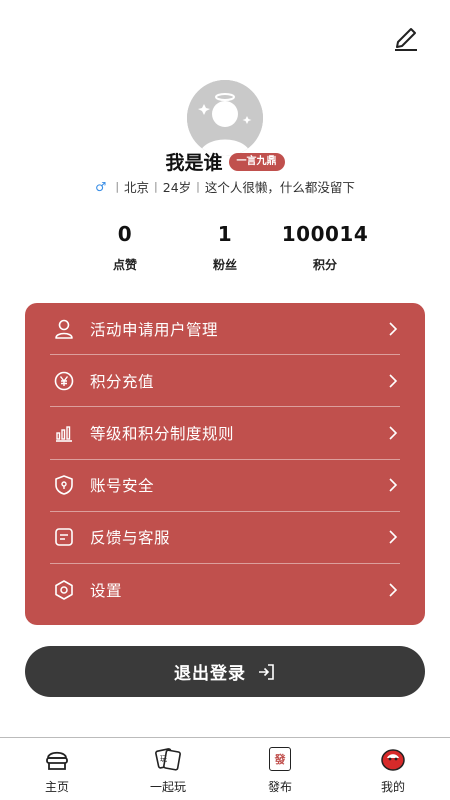 The width and height of the screenshot is (450, 800). Describe the element at coordinates (279, 187) in the screenshot. I see `profile-bio: 这个人很懒，什么都没留下` at that location.